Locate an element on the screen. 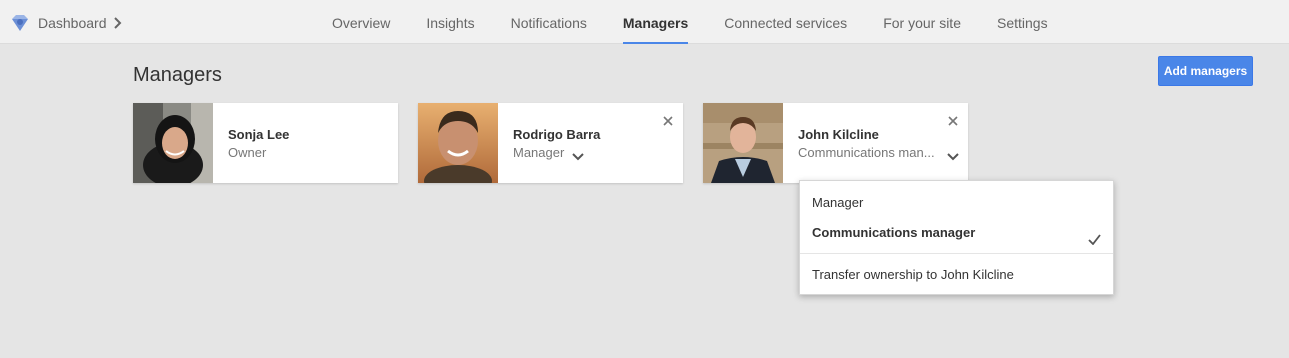 The image size is (1289, 358). menu-item-label: Communications manager is located at coordinates (894, 232).